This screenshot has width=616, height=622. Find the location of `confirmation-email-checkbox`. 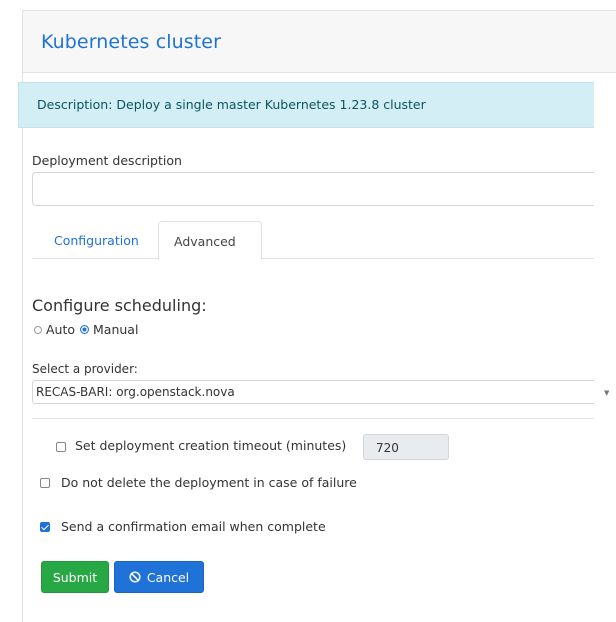

confirmation-email-checkbox is located at coordinates (45, 527).